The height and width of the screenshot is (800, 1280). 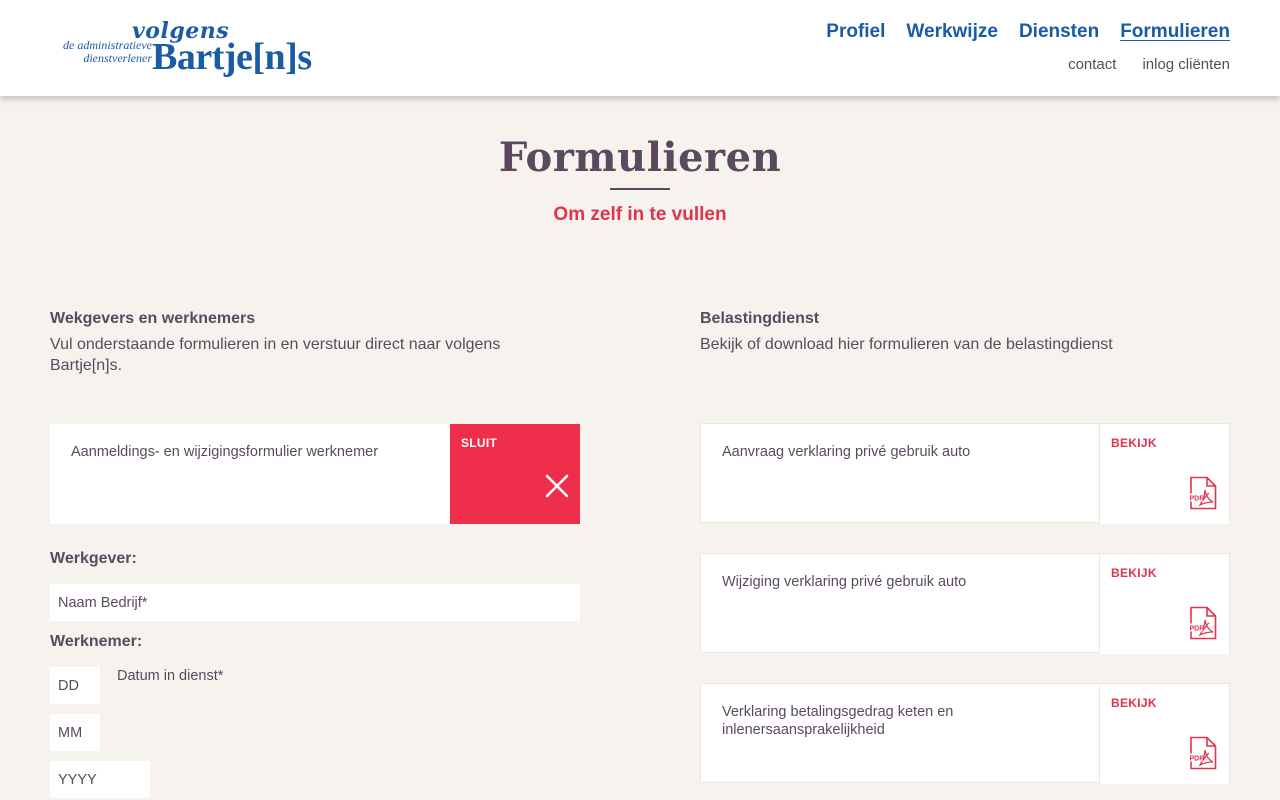 What do you see at coordinates (952, 32) in the screenshot?
I see `nav-werkwijze: Werkwijze` at bounding box center [952, 32].